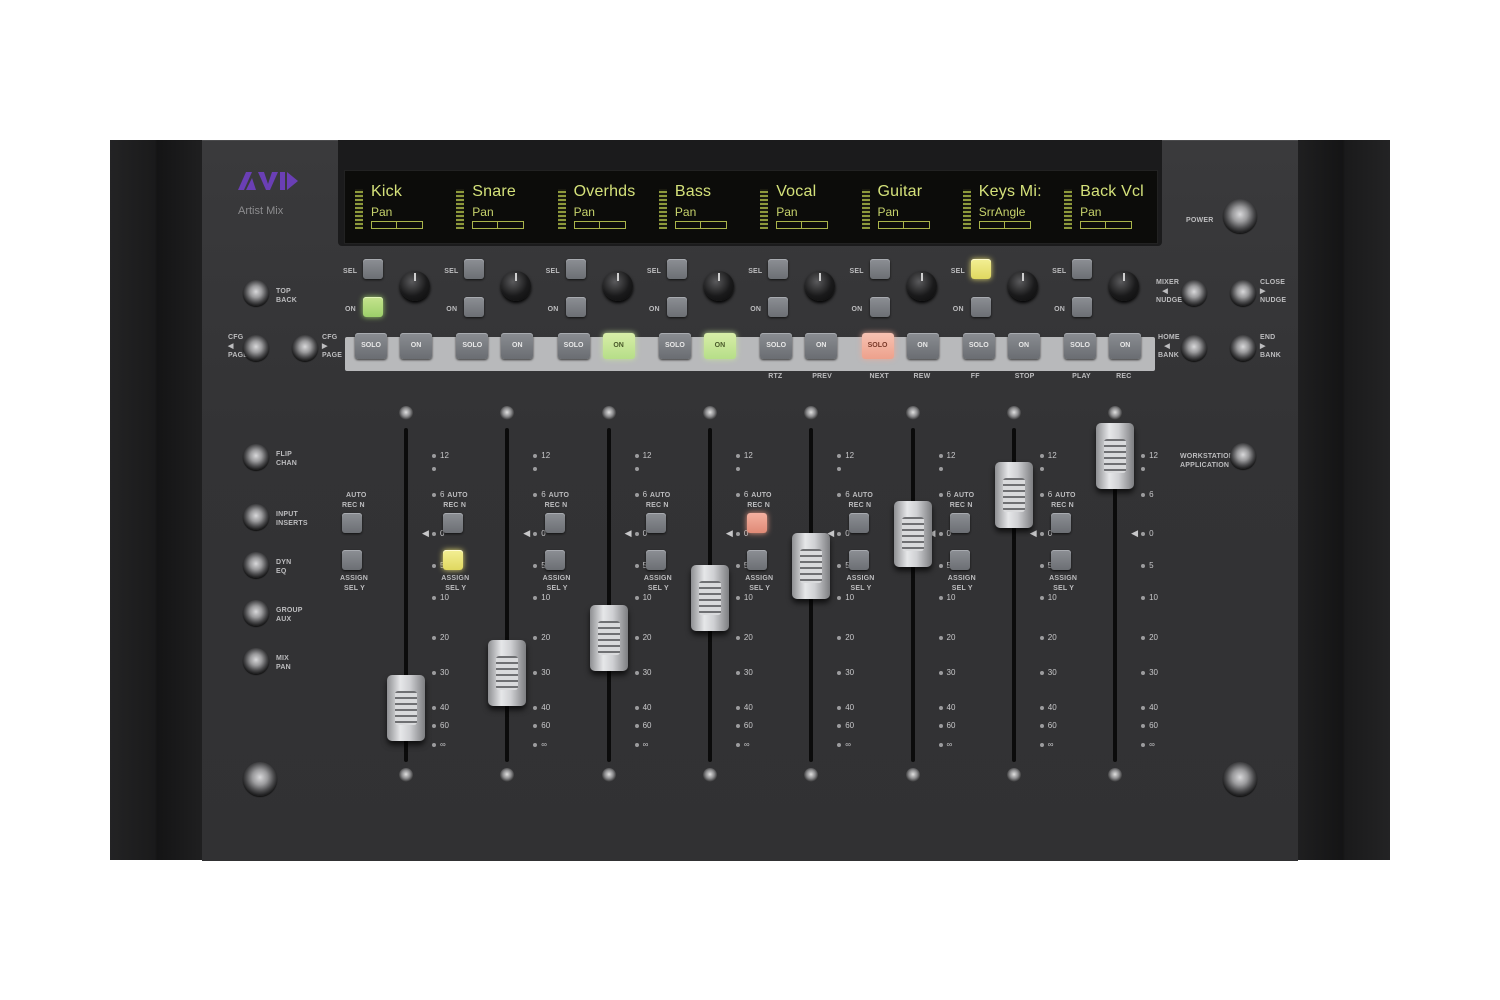 The width and height of the screenshot is (1500, 1000). I want to click on fader-scale-mark: 0, so click(843, 533).